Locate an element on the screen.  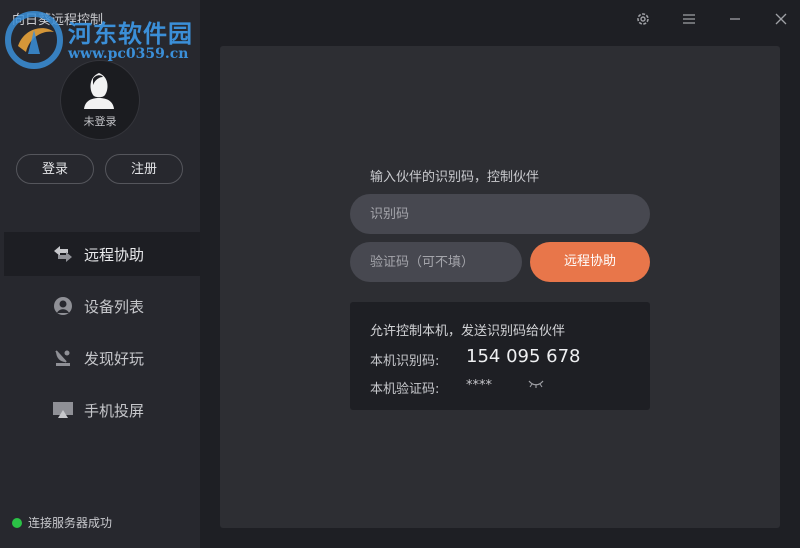
nav-item-discover: 发现好玩 is located at coordinates (102, 358).